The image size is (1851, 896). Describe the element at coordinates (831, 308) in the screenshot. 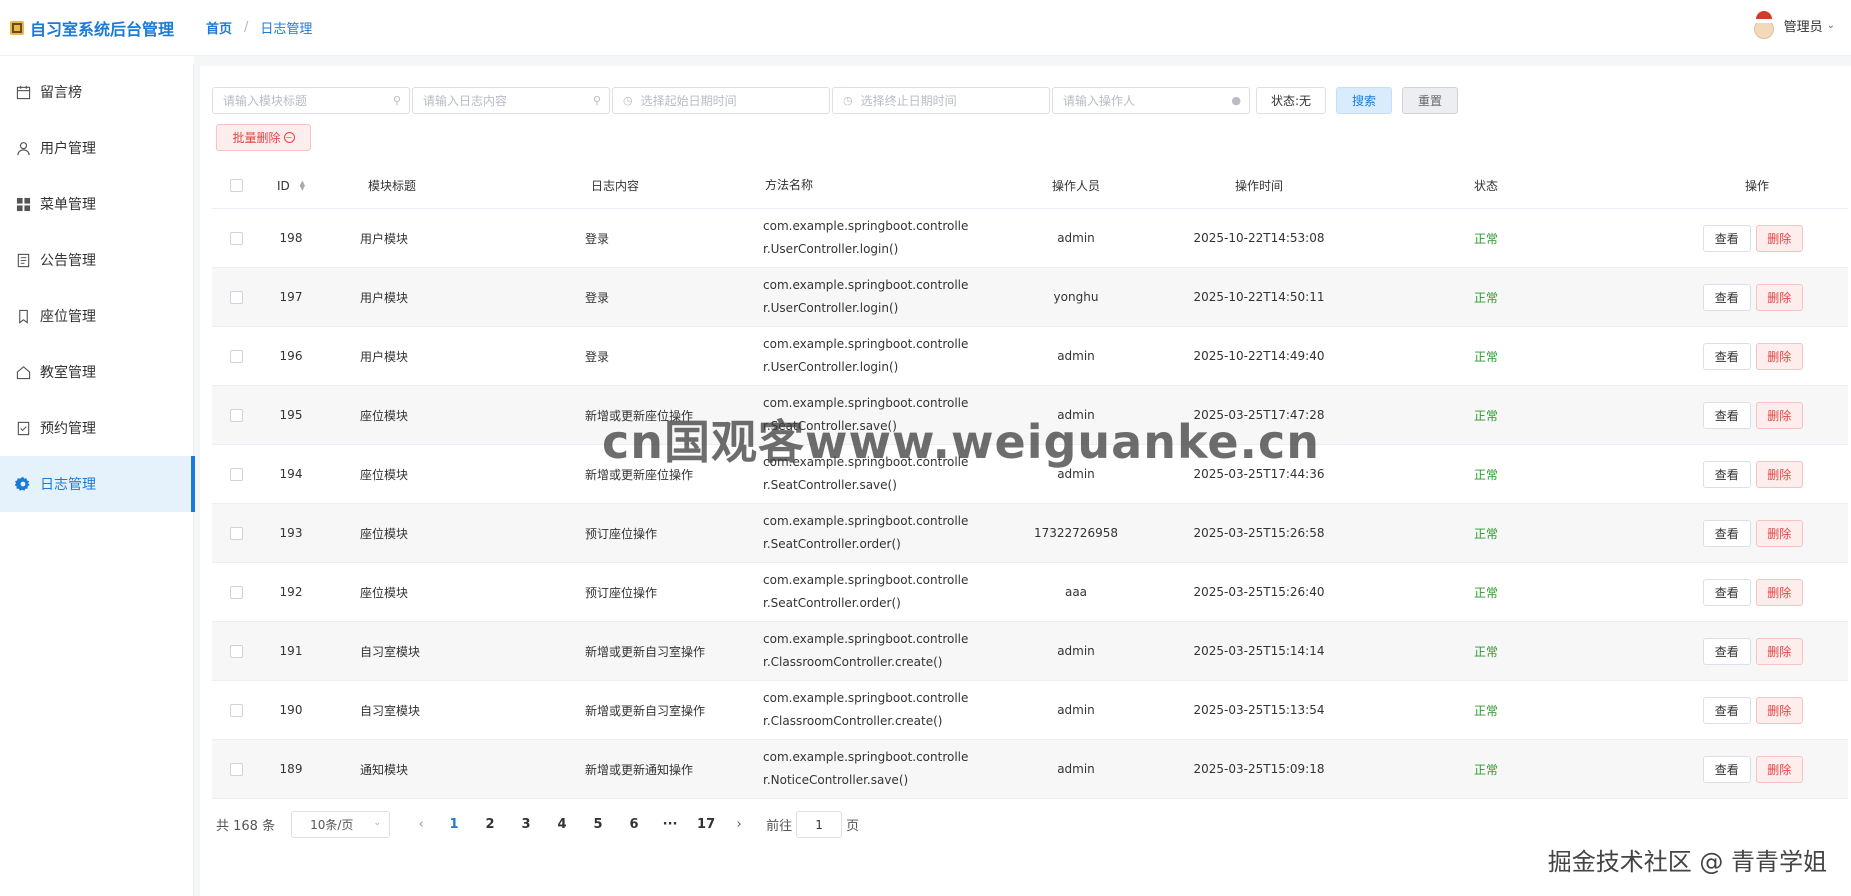

I see `method-line-2: r.UserController.login()` at that location.